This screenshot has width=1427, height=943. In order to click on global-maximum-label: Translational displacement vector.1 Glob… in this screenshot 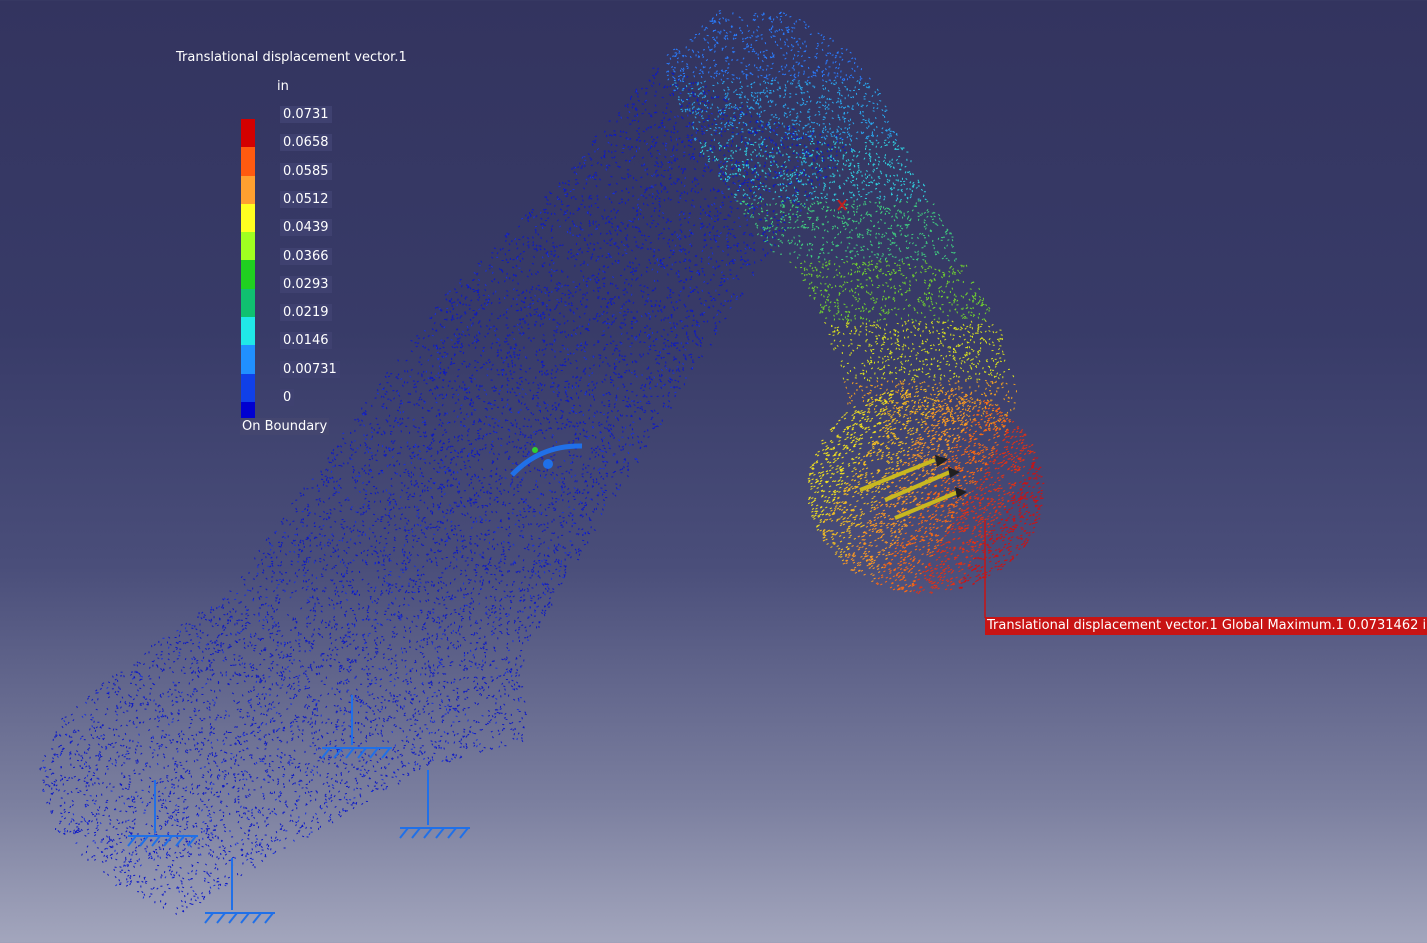, I will do `click(1206, 626)`.